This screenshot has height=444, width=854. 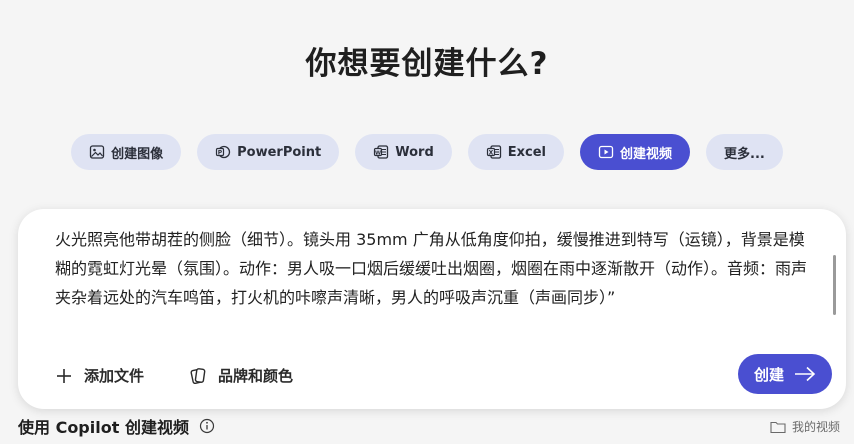 I want to click on info-icon, so click(x=207, y=426).